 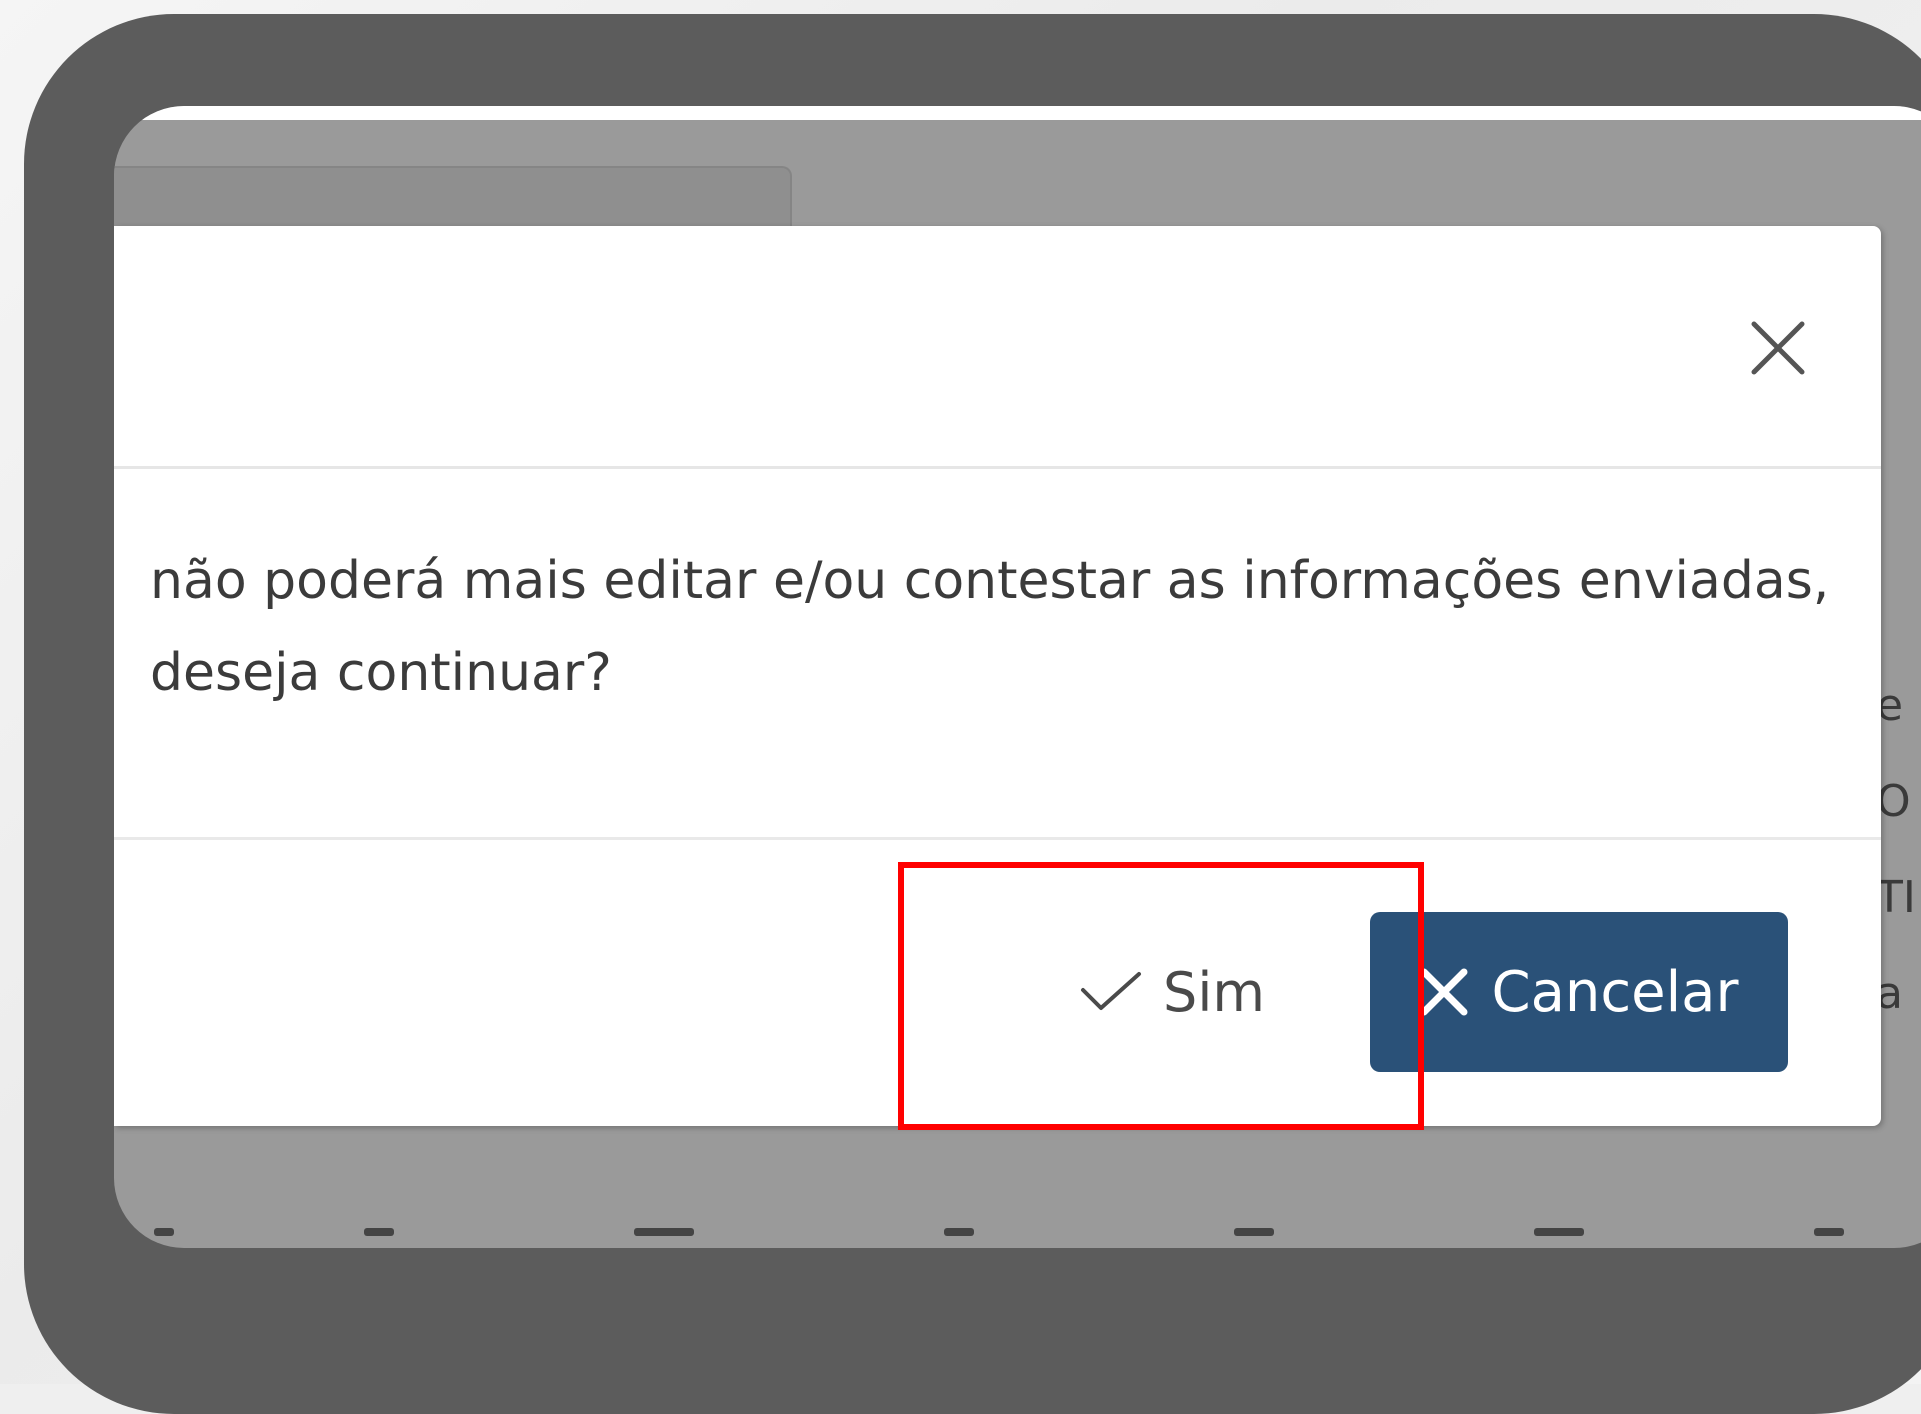 I want to click on cancel-button: Cancelar, so click(x=1579, y=992).